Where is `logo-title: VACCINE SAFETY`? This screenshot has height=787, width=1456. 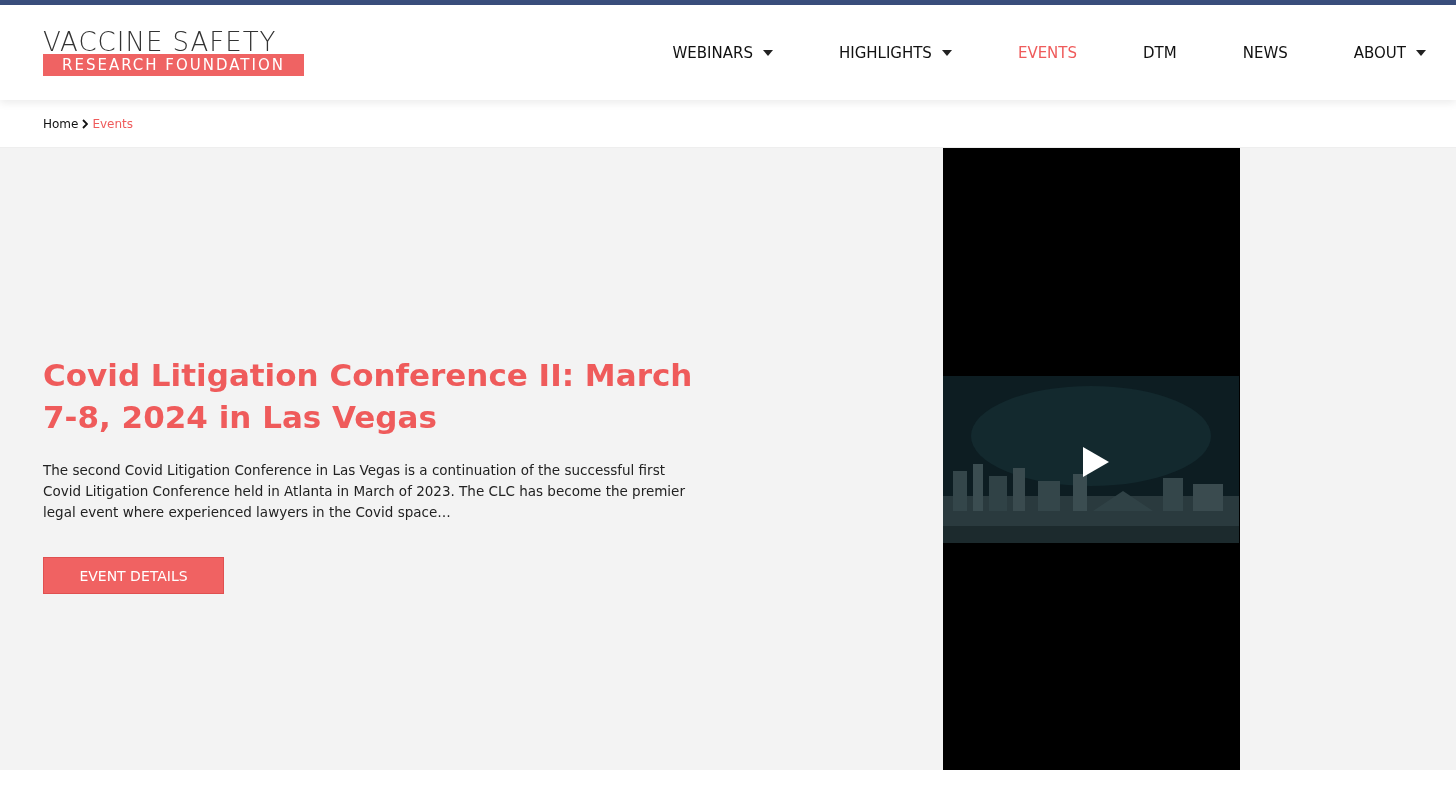 logo-title: VACCINE SAFETY is located at coordinates (160, 41).